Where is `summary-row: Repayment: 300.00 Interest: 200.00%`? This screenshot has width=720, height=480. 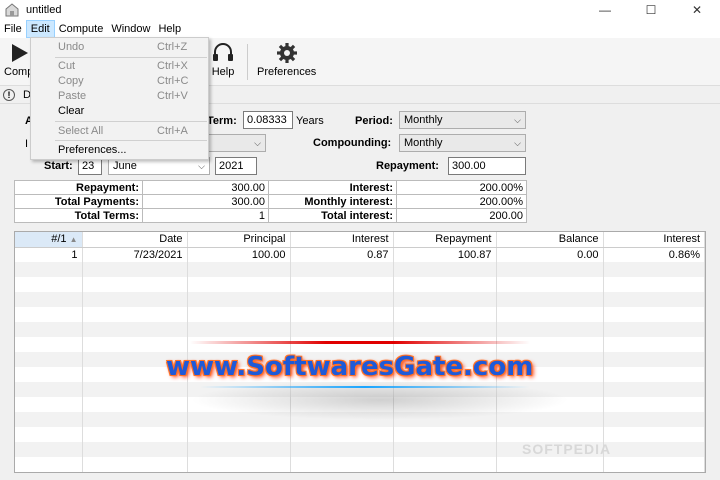 summary-row: Repayment: 300.00 Interest: 200.00% is located at coordinates (270, 187).